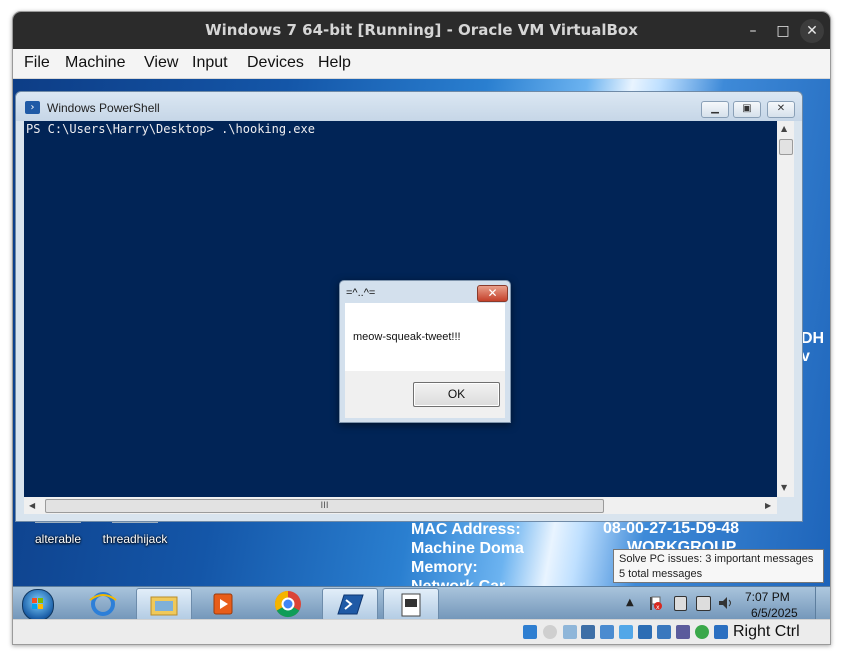 This screenshot has width=842, height=658. What do you see at coordinates (361, 293) in the screenshot?
I see `message-box-title: =^..^=` at bounding box center [361, 293].